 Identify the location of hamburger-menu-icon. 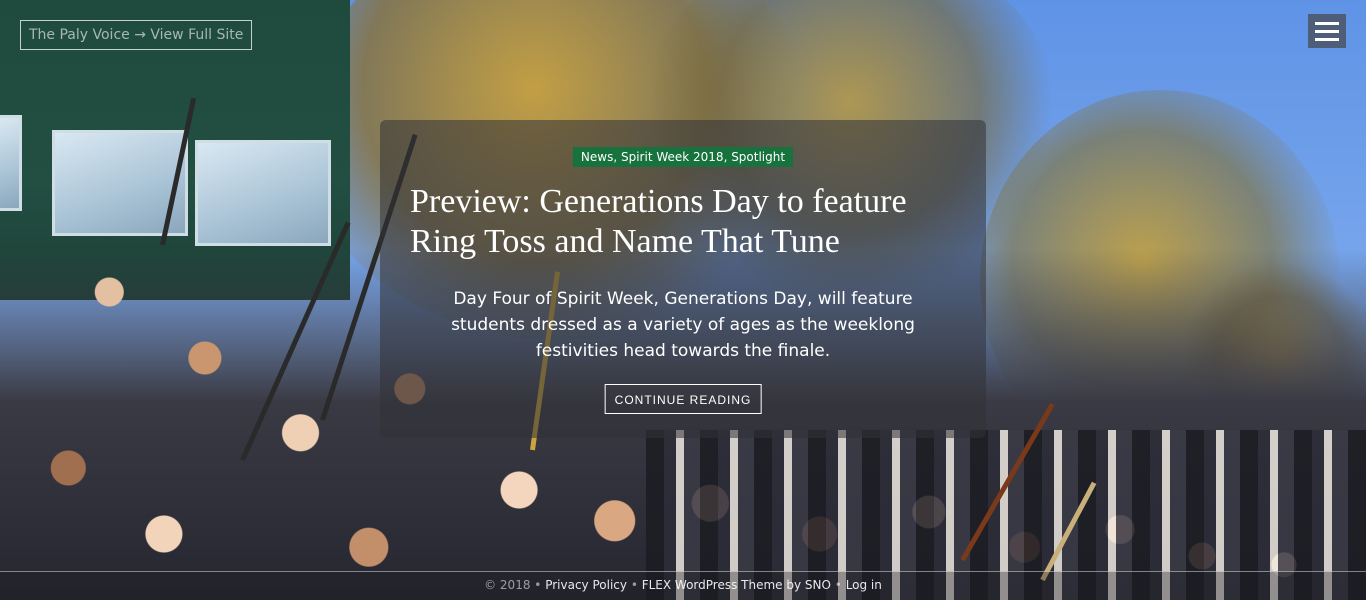
(1327, 31).